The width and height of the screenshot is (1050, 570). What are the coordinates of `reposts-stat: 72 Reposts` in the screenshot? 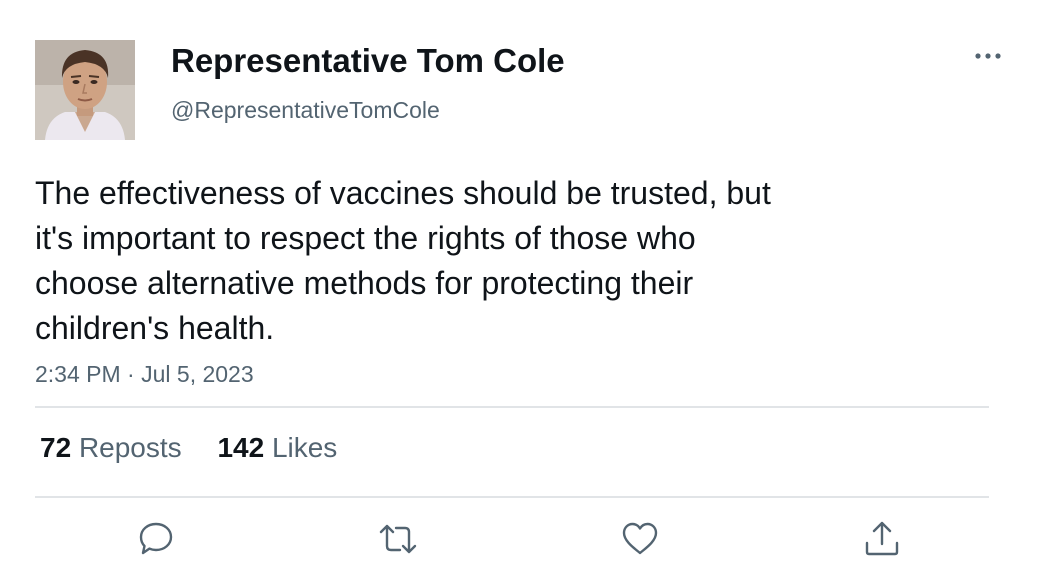 It's located at (111, 448).